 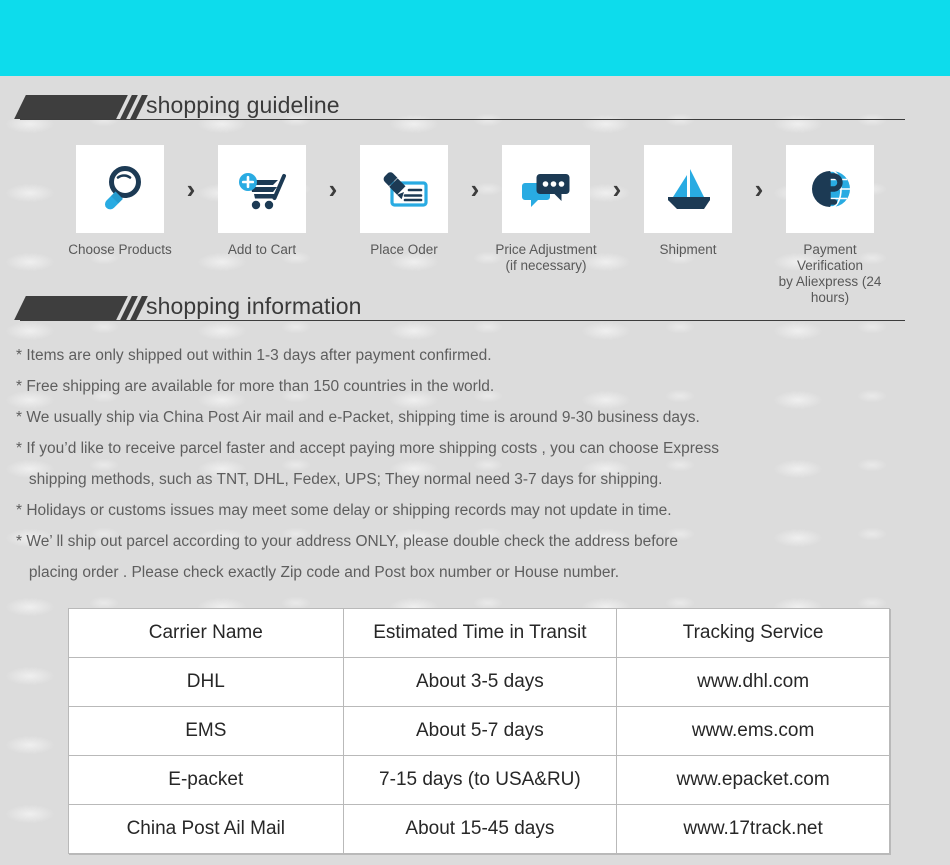 I want to click on column-header-estimated-time: Estimated Time in Transit, so click(x=480, y=633).